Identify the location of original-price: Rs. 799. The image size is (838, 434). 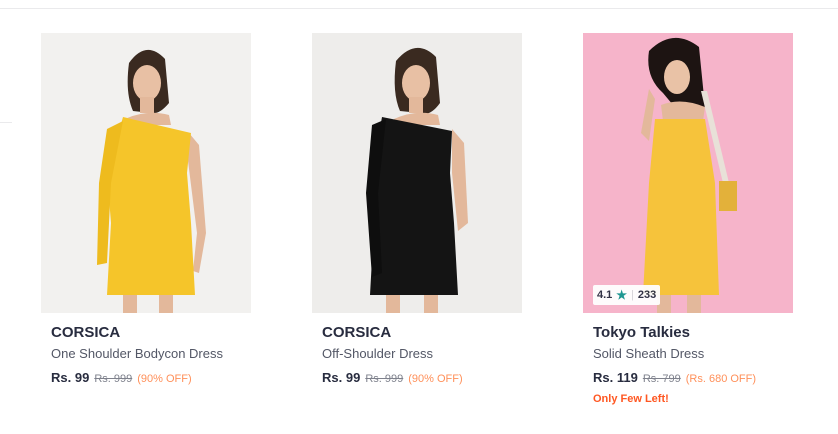
(661, 379).